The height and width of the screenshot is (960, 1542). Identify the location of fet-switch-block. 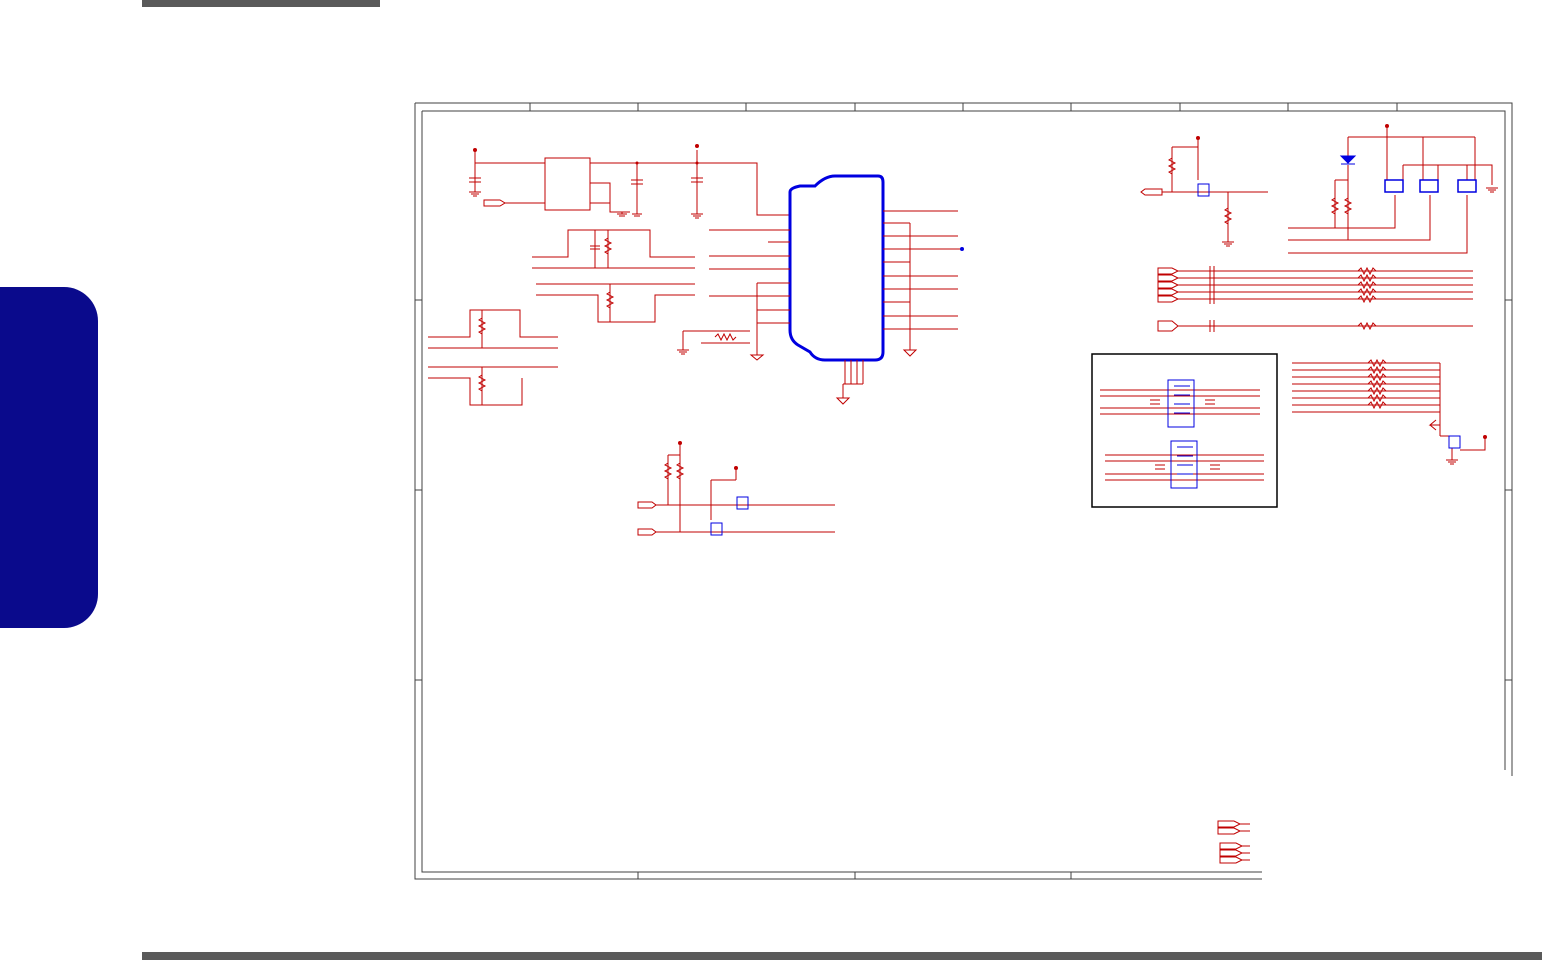
(1204, 193).